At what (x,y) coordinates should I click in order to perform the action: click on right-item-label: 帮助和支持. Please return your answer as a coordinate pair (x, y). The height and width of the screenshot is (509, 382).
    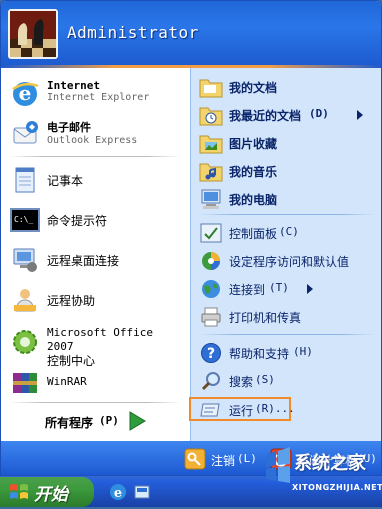
    Looking at the image, I should click on (259, 354).